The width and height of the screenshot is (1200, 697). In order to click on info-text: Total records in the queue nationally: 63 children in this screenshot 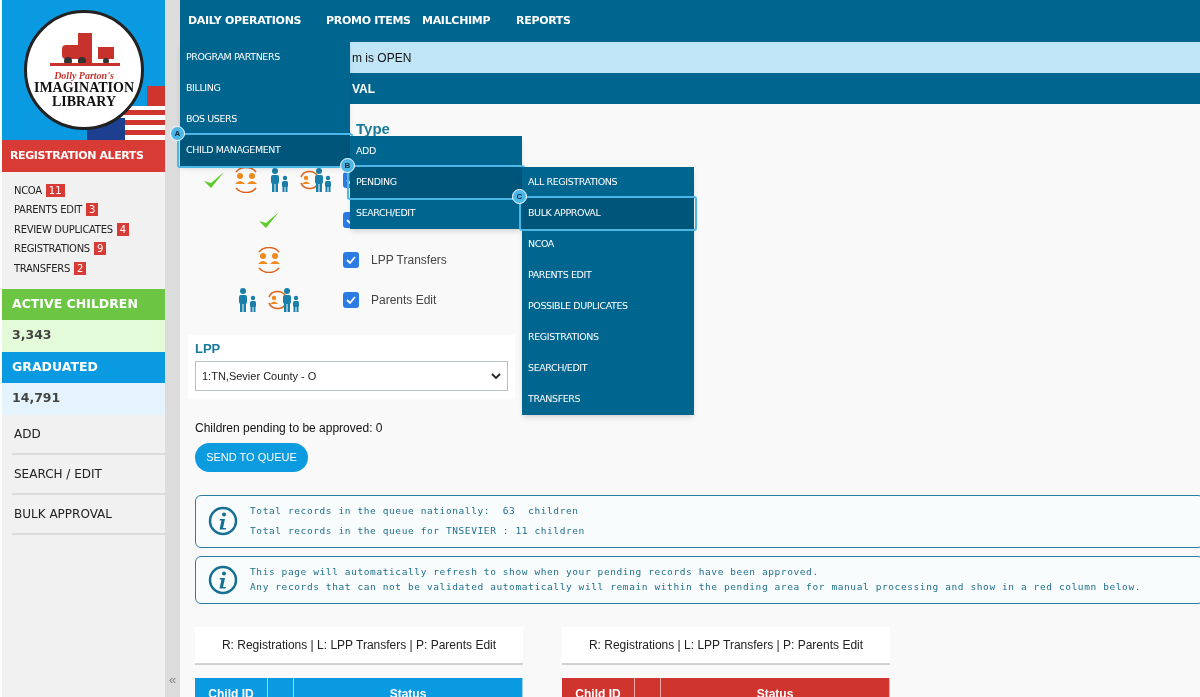, I will do `click(415, 511)`.